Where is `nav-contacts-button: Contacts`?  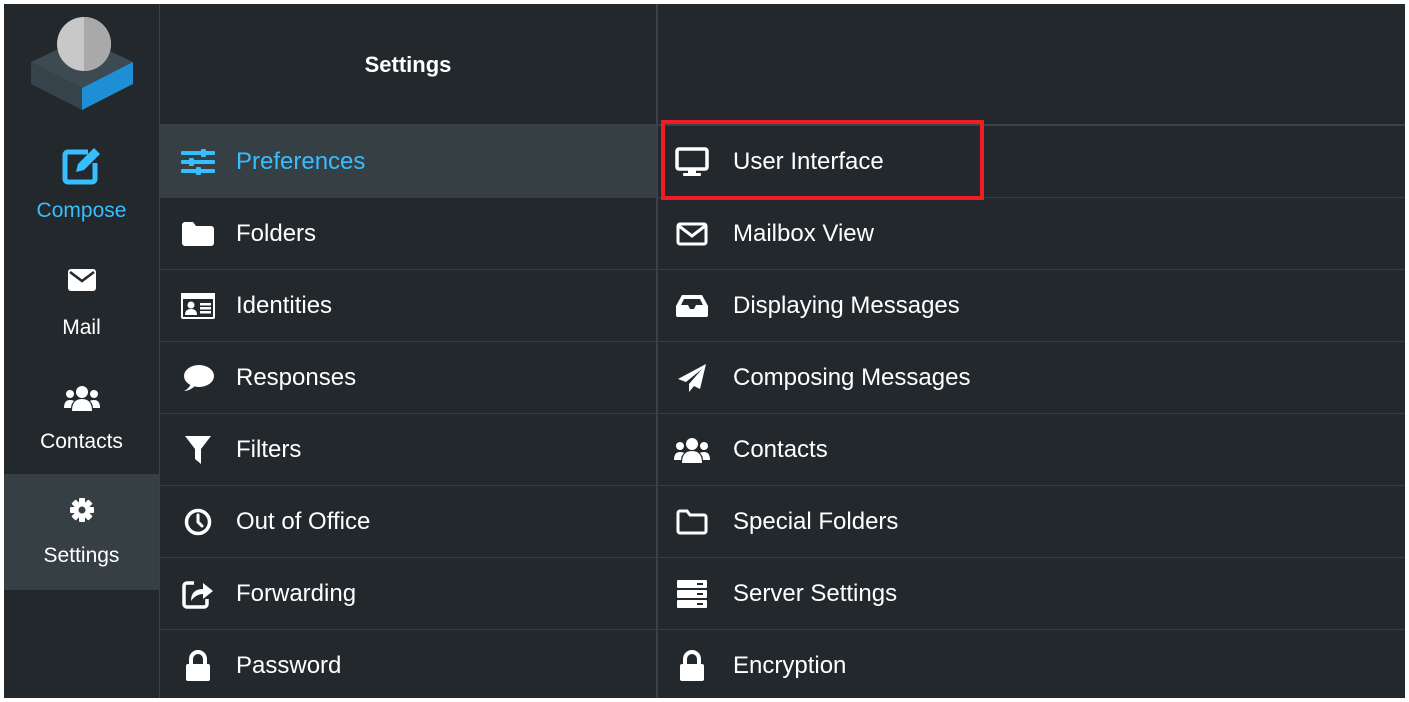 nav-contacts-button: Contacts is located at coordinates (81, 421).